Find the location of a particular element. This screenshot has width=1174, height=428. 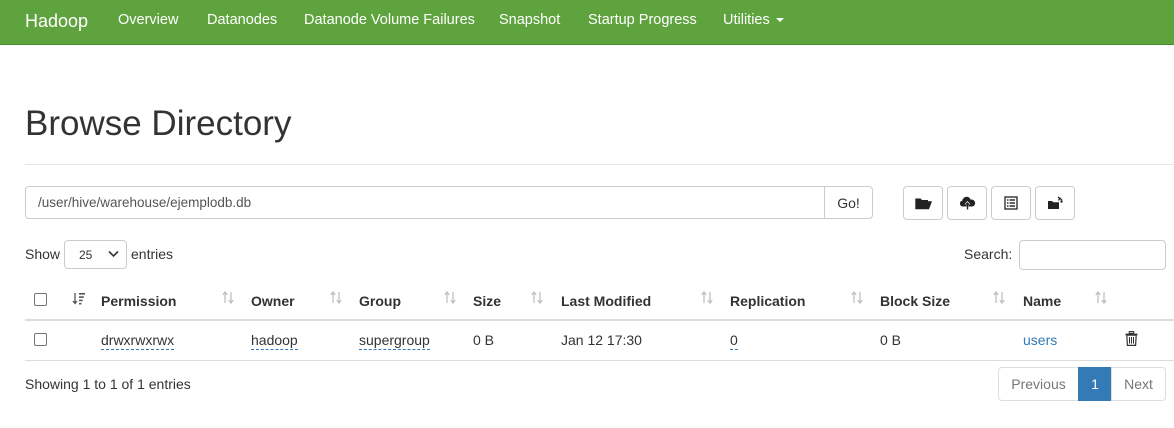

entries-label: entries is located at coordinates (152, 254).